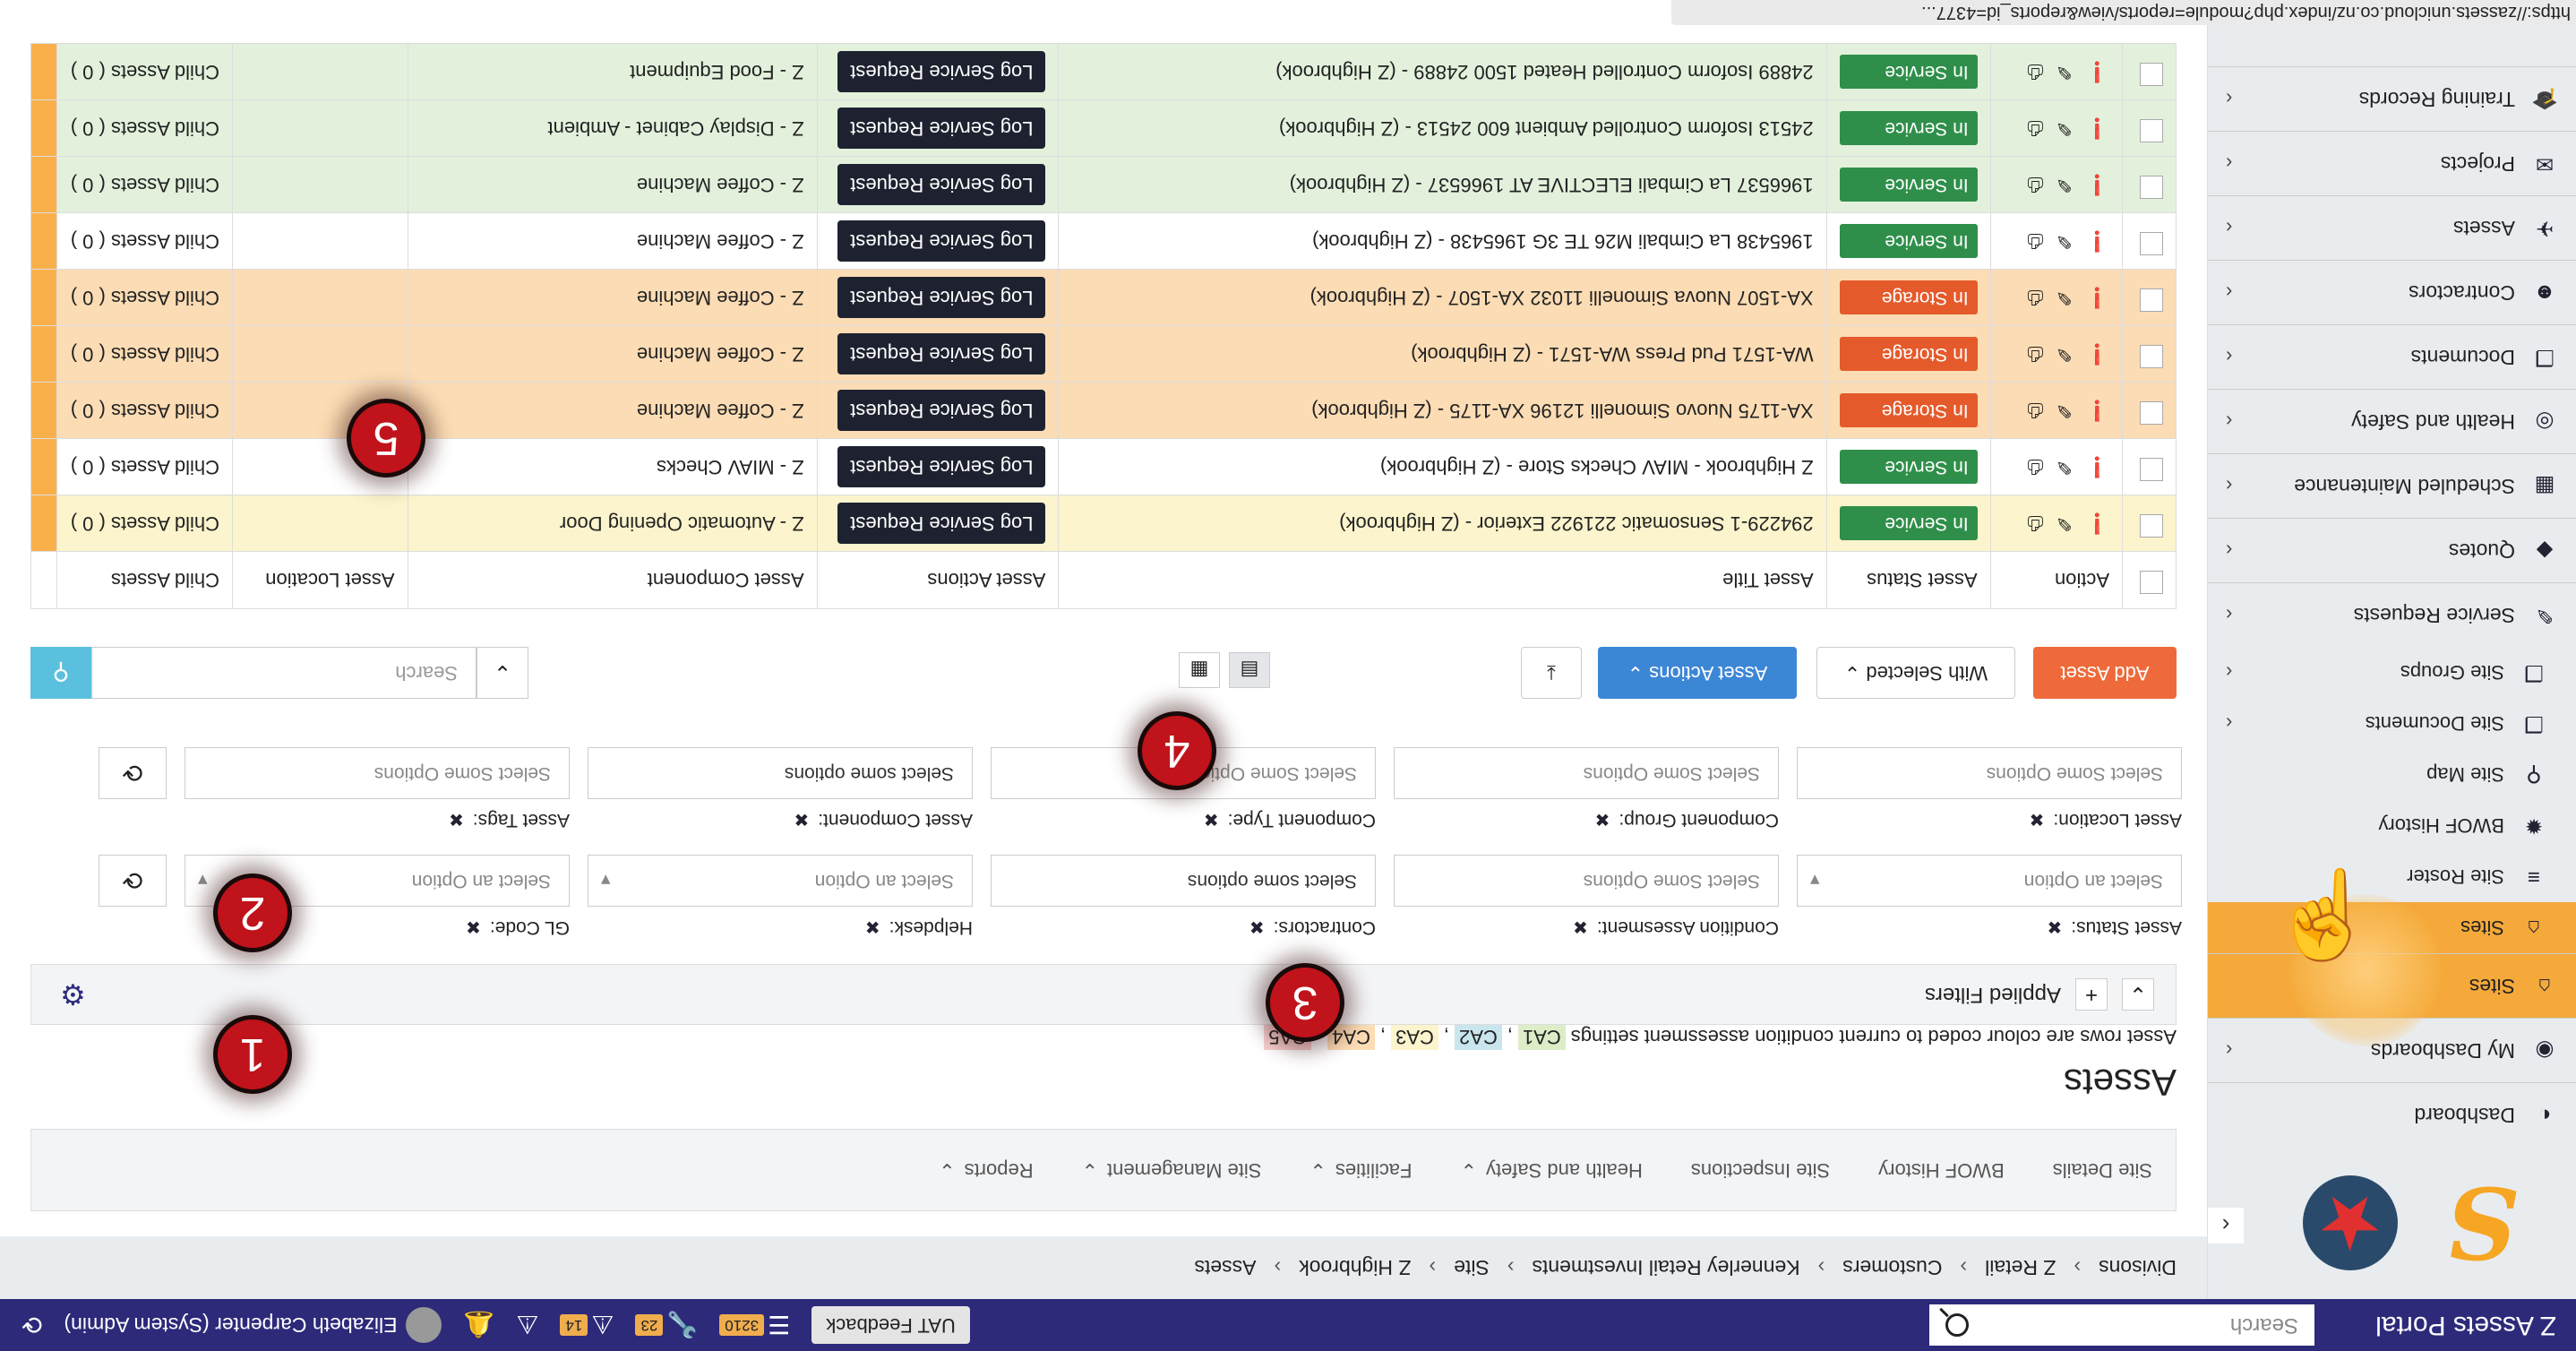 This screenshot has height=1351, width=2576. Describe the element at coordinates (2392, 673) in the screenshot. I see `subnav-item-site-groups: ❐ Site Groups ‹` at that location.